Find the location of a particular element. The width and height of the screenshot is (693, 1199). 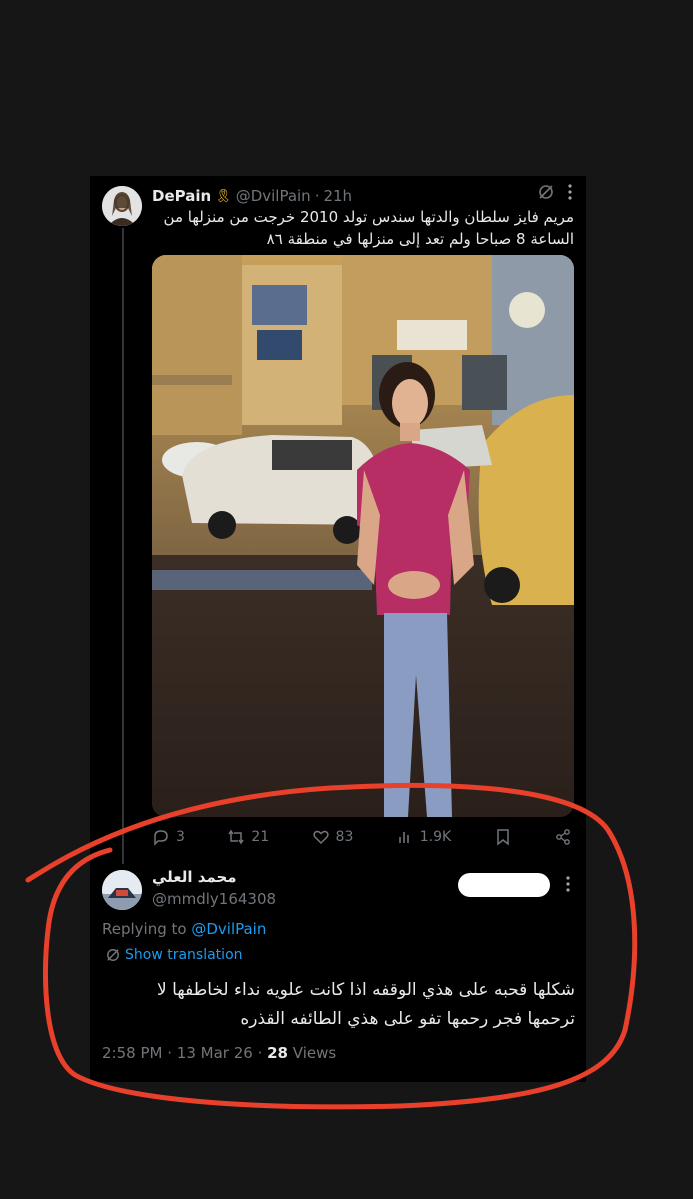

tweet-header: DePain 🎗 @DvilPain · 21h is located at coordinates (252, 196).